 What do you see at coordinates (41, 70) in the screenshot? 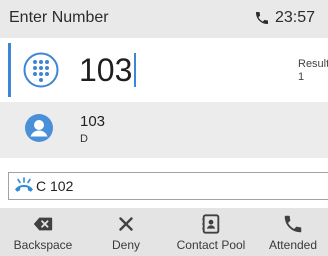
I see `dialpad-icon` at bounding box center [41, 70].